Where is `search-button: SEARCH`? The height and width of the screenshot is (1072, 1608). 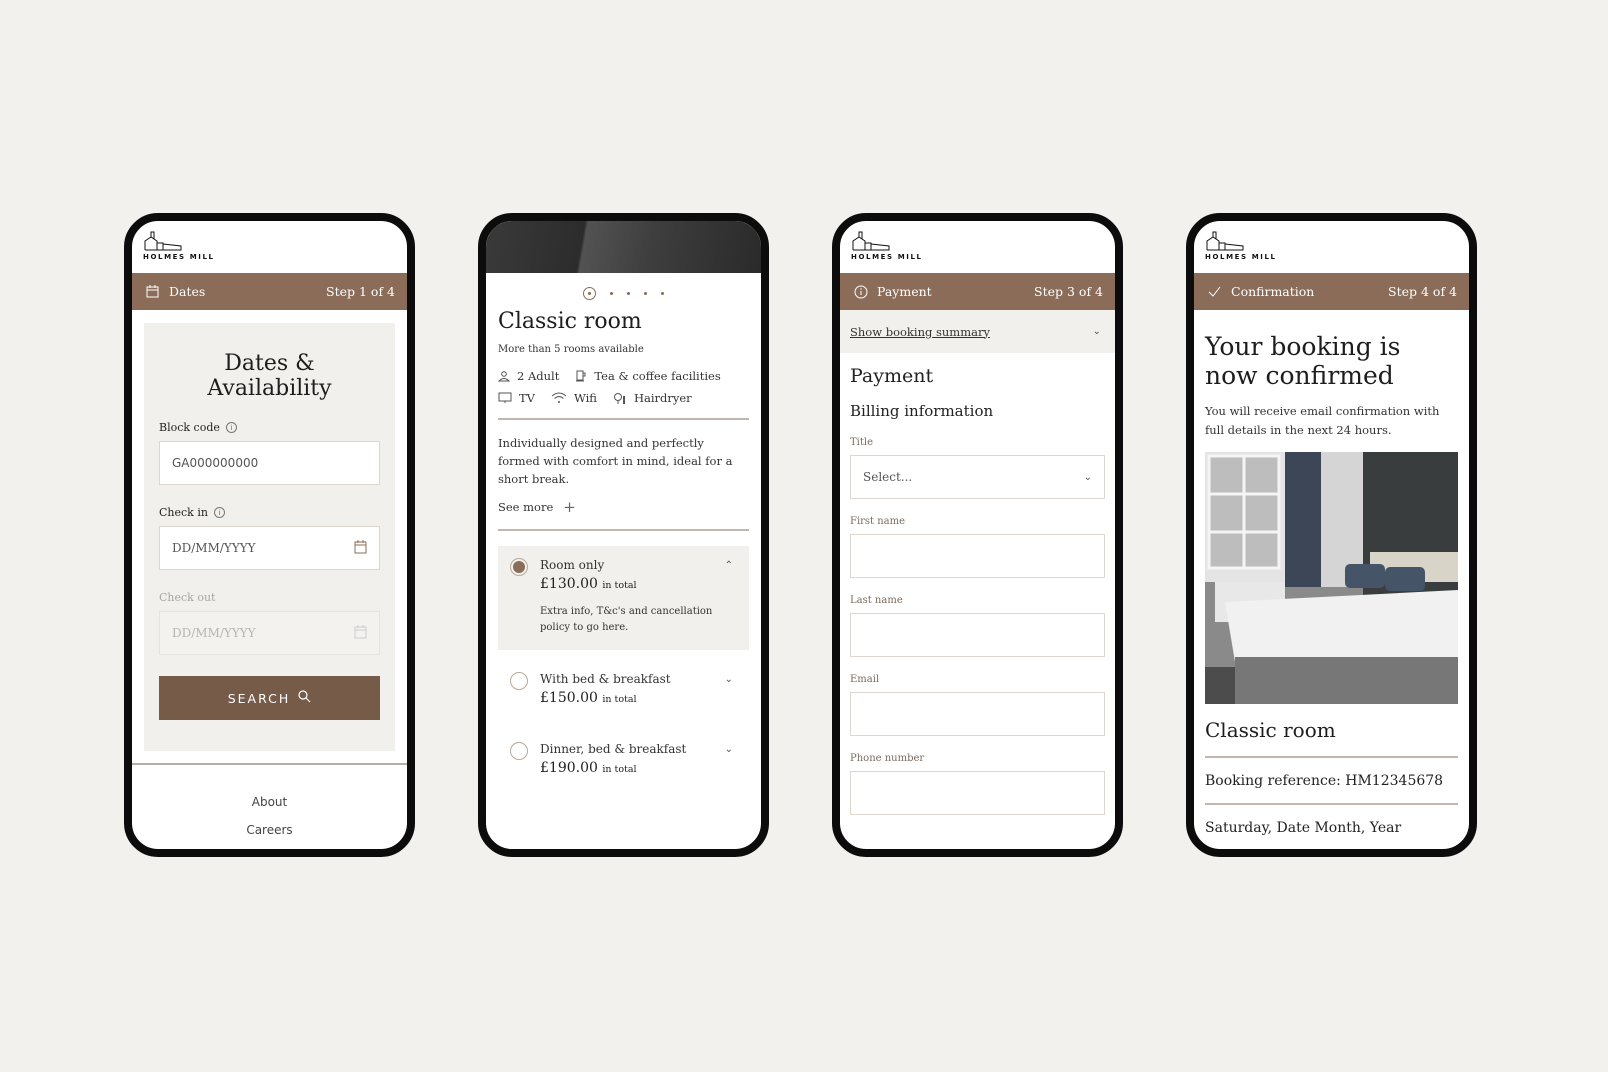
search-button: SEARCH is located at coordinates (269, 698).